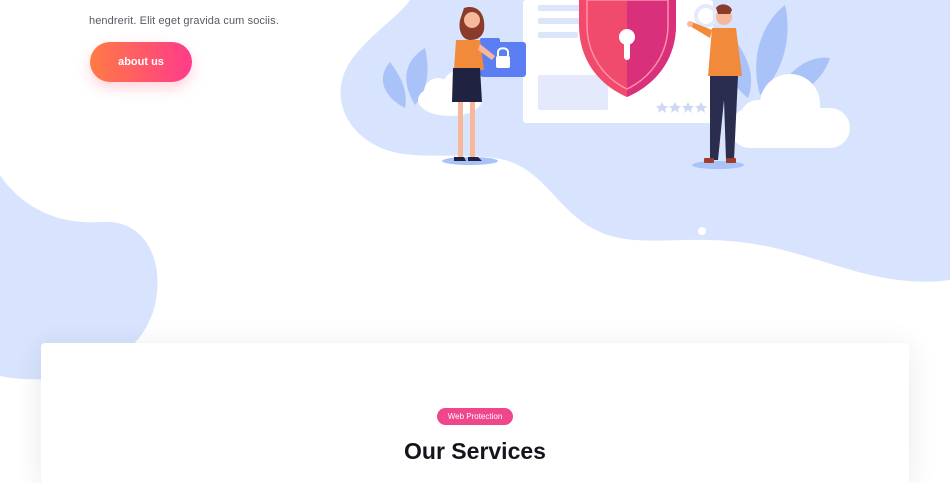  Describe the element at coordinates (475, 416) in the screenshot. I see `web-protection-badge: Web Protection` at that location.